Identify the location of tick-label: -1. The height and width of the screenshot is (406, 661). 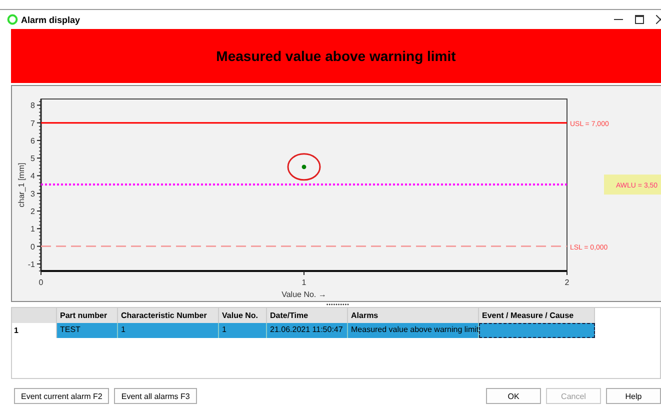
(31, 264).